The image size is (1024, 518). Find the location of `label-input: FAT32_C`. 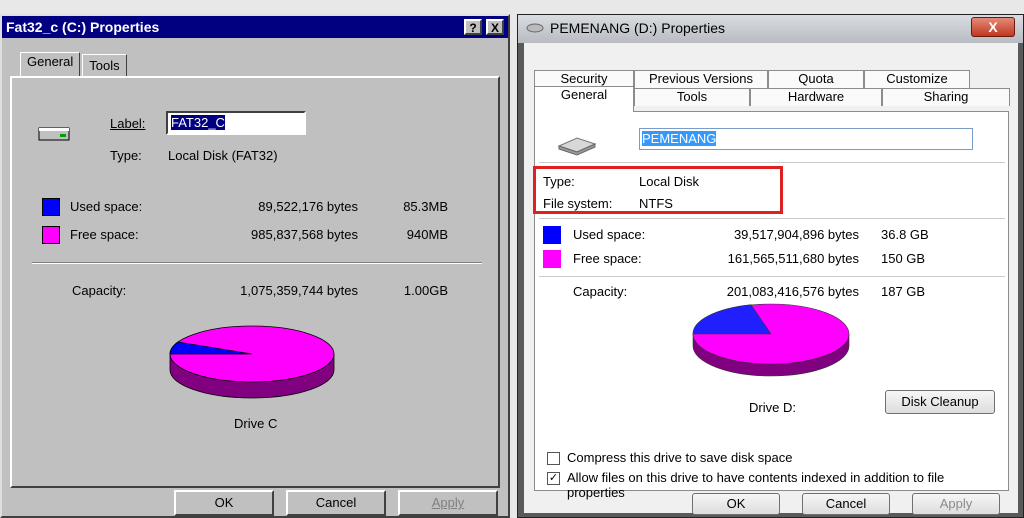

label-input: FAT32_C is located at coordinates (236, 123).